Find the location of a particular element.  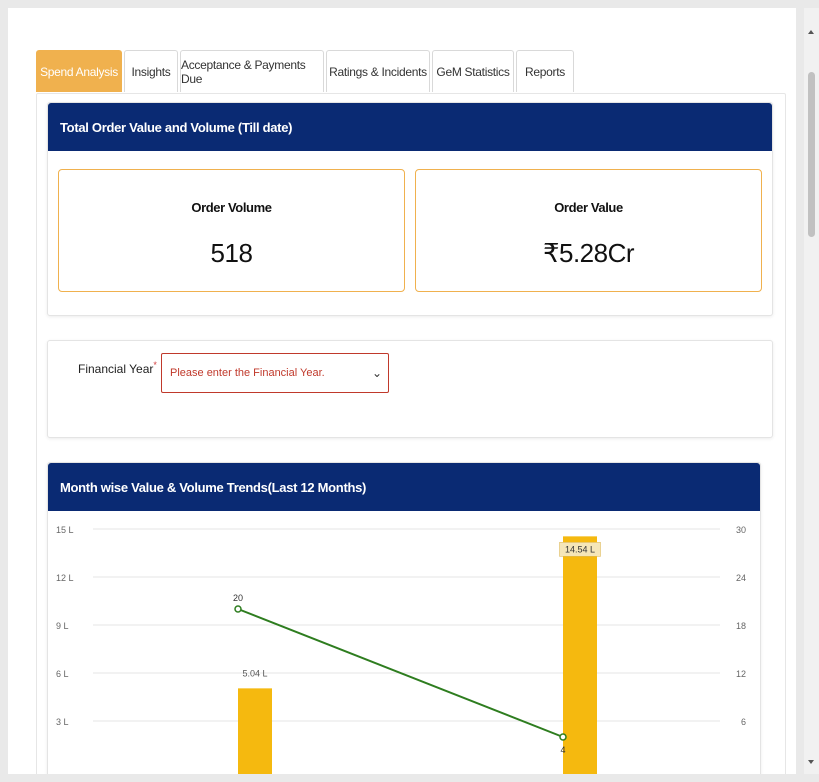

data-label: 5.04 L is located at coordinates (254, 673).